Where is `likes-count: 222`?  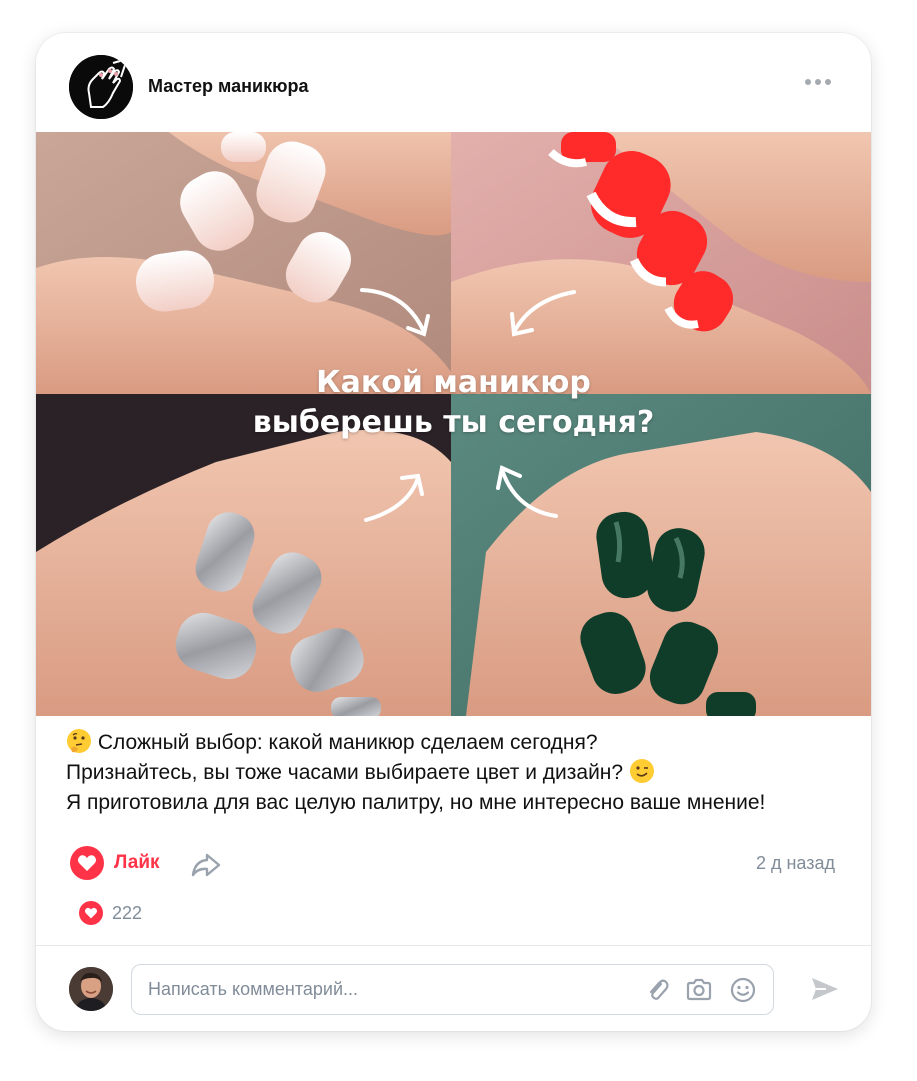
likes-count: 222 is located at coordinates (106, 913).